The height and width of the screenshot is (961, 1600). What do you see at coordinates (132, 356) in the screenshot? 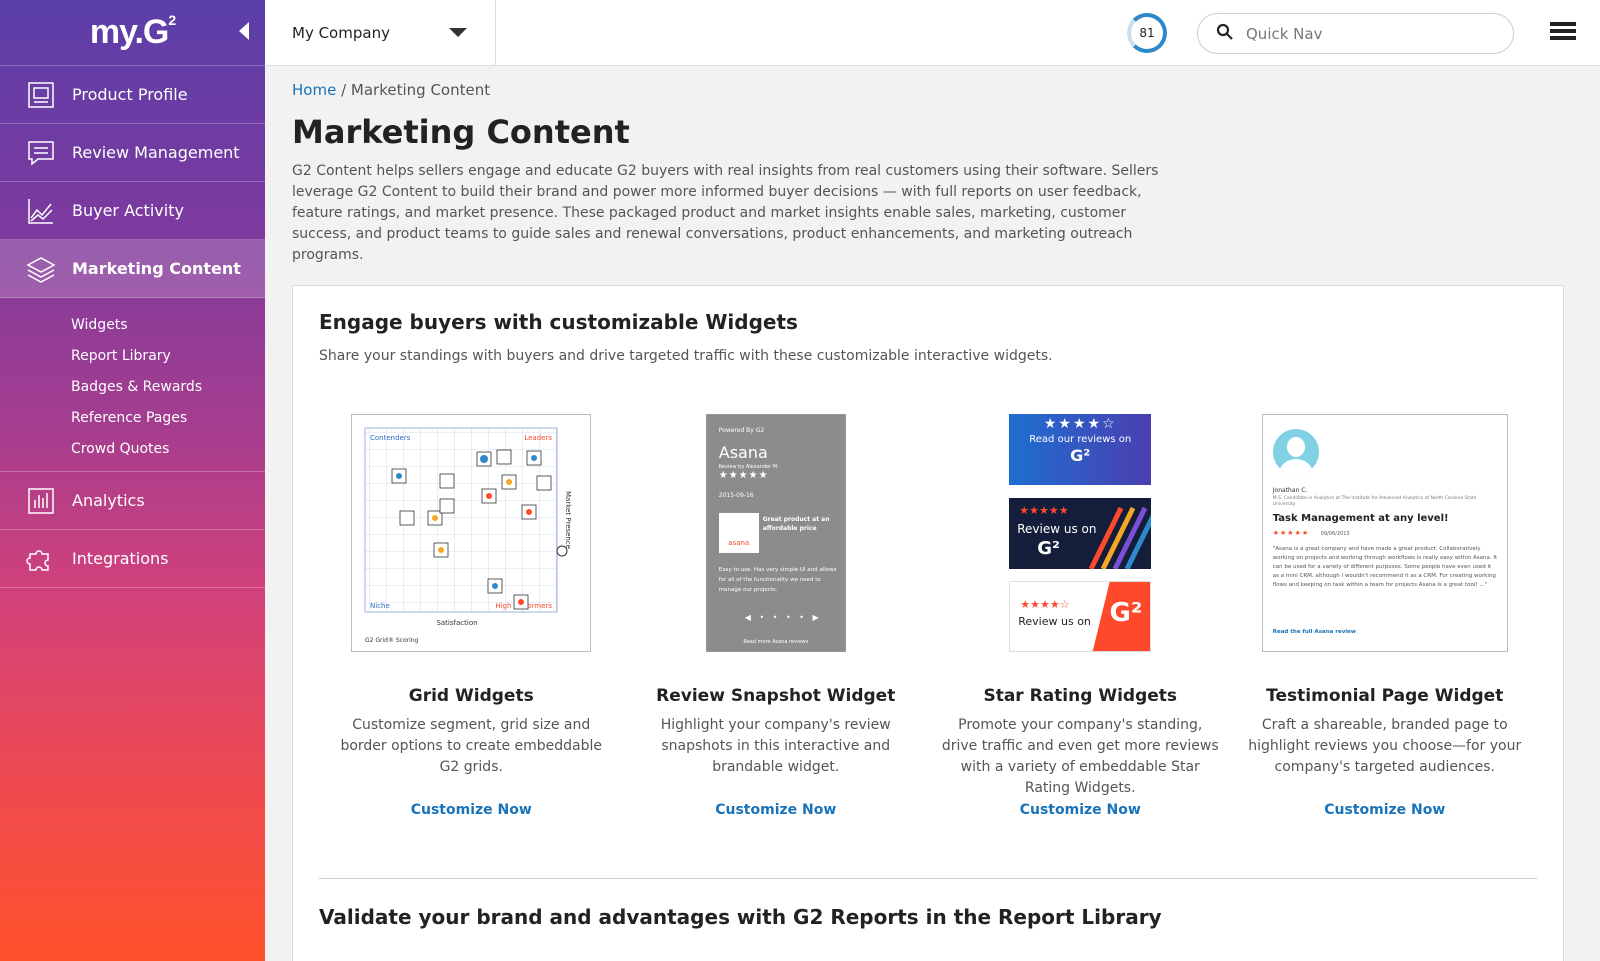
I see `subnav-report-library: Report Library` at bounding box center [132, 356].